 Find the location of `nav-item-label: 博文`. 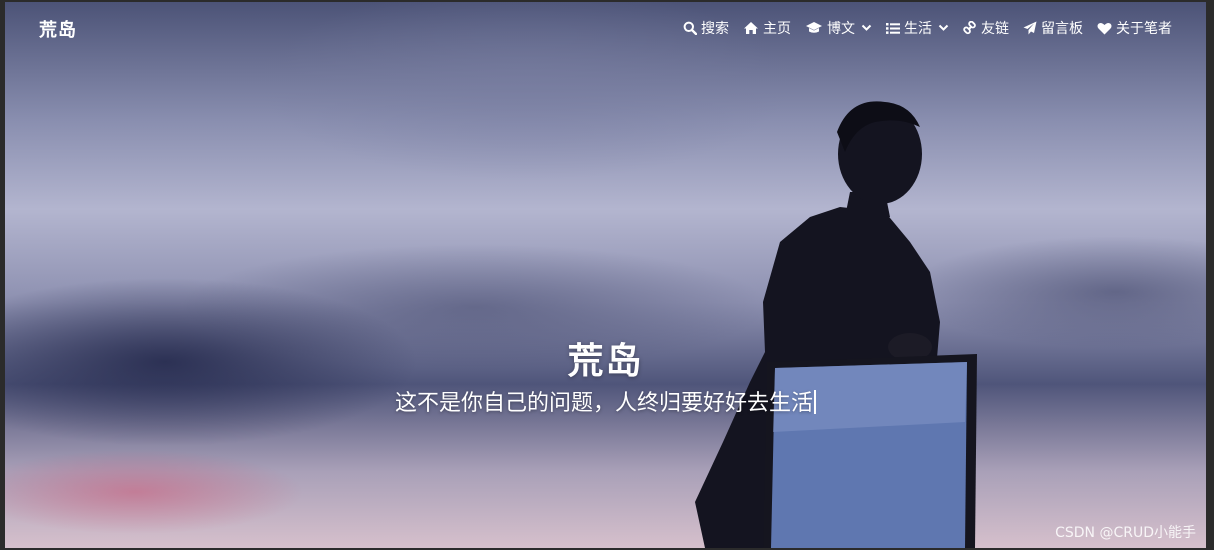

nav-item-label: 博文 is located at coordinates (841, 29).